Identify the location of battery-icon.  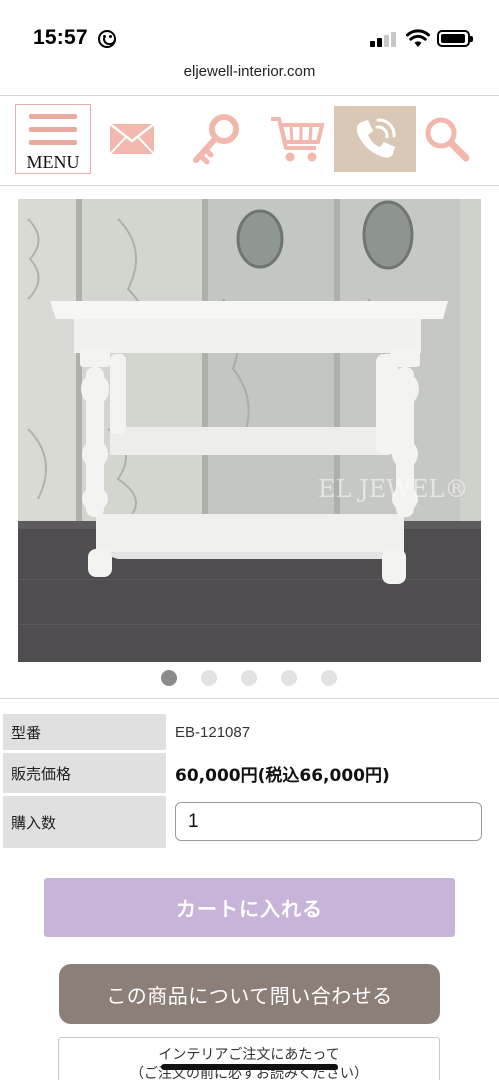
(455, 38).